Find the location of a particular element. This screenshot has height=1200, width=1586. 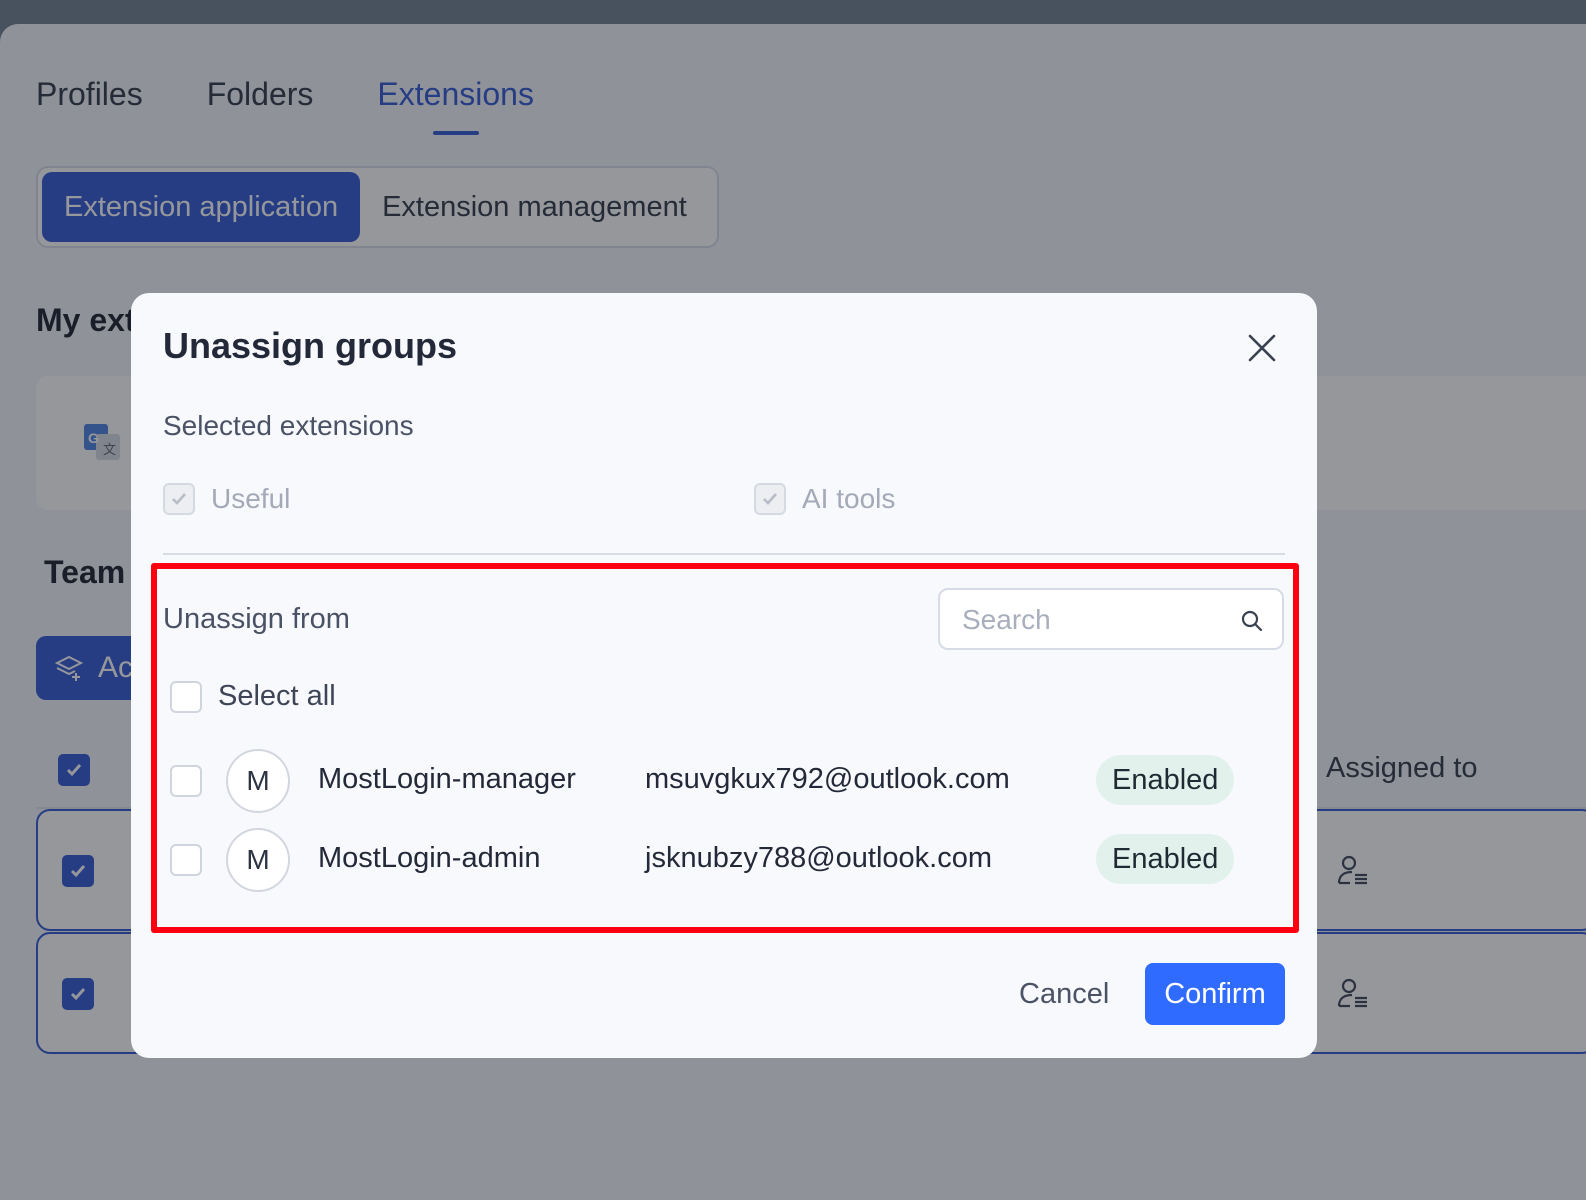

extension-option-ai-tools: AI tools is located at coordinates (824, 499).